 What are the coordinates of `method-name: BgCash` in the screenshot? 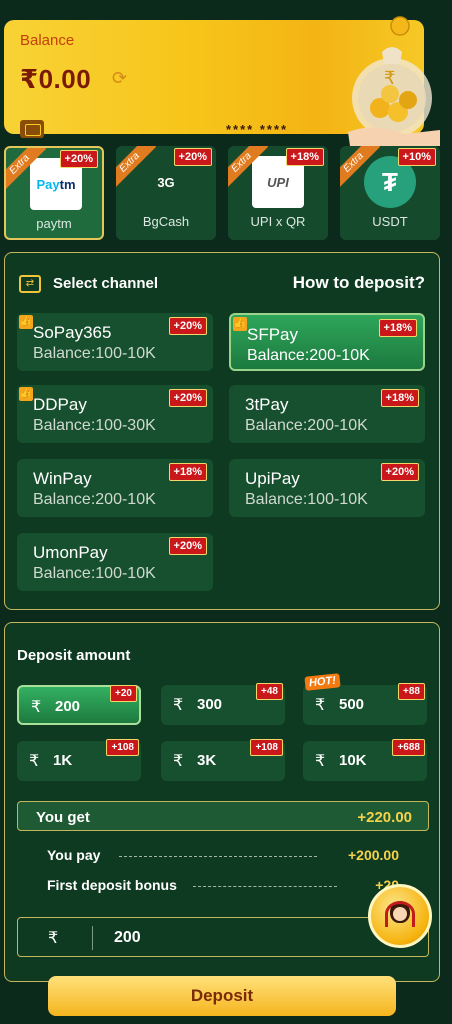 It's located at (166, 221).